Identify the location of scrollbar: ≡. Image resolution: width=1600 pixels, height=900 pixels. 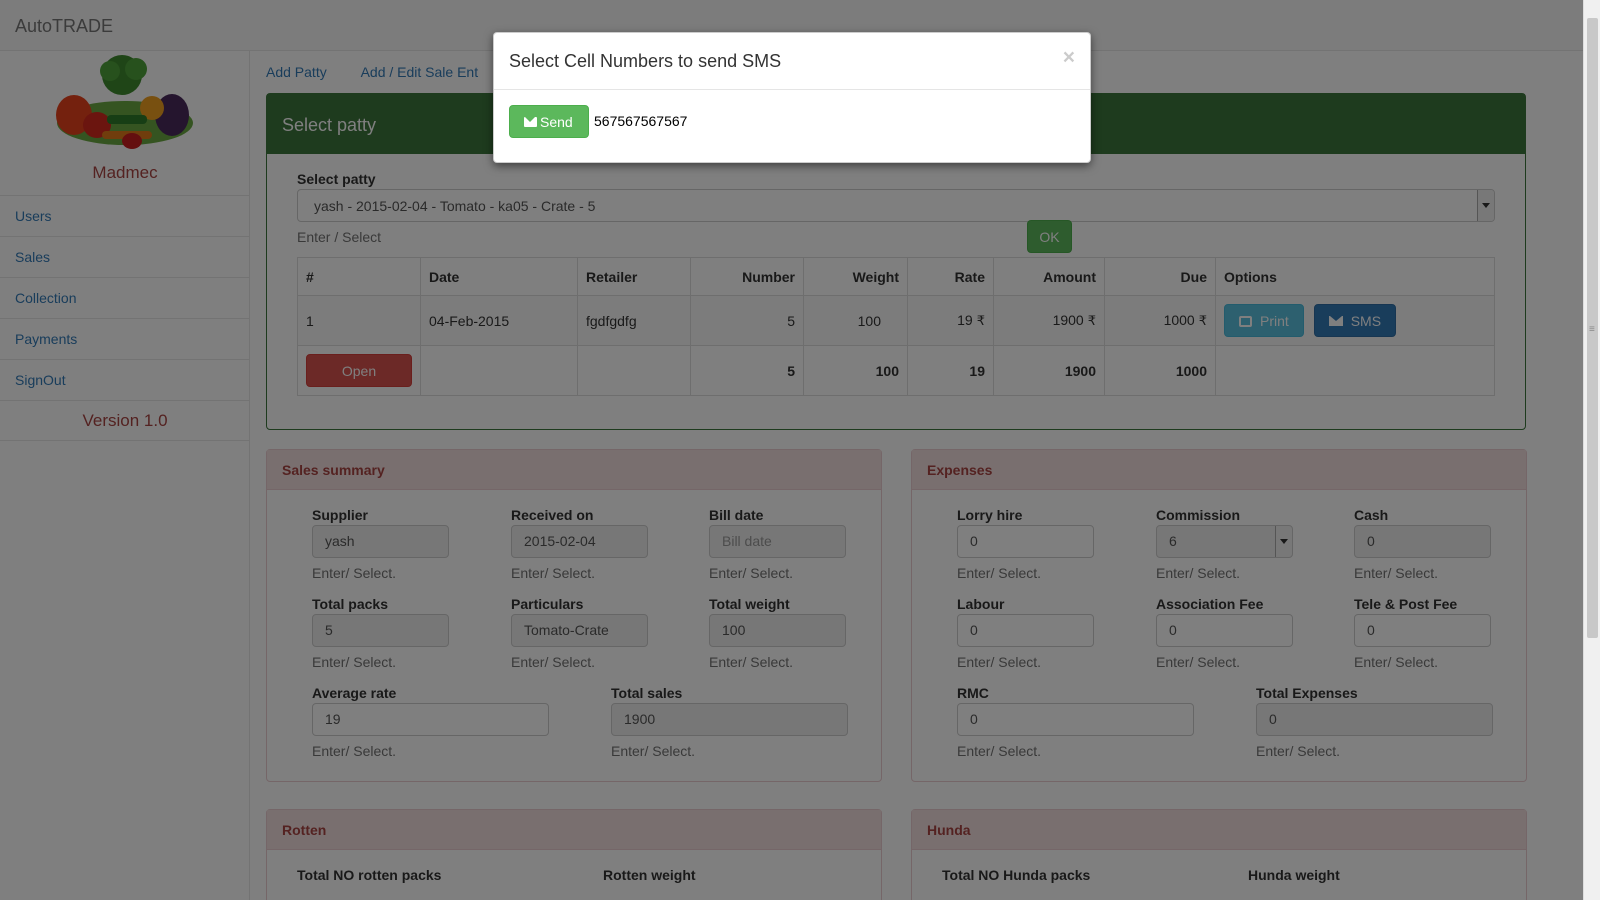
(1591, 450).